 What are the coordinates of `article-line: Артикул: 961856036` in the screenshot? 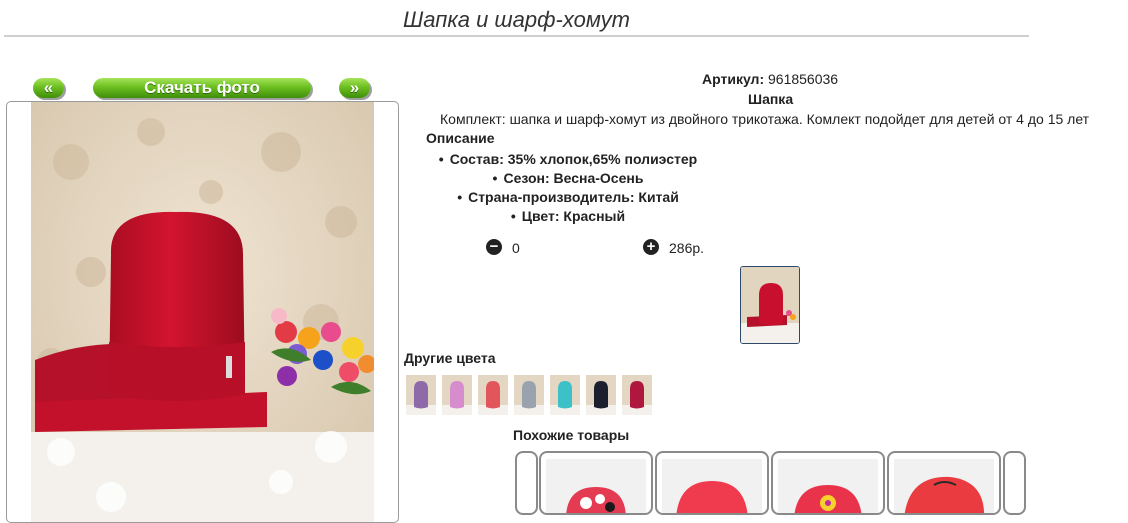 It's located at (770, 79).